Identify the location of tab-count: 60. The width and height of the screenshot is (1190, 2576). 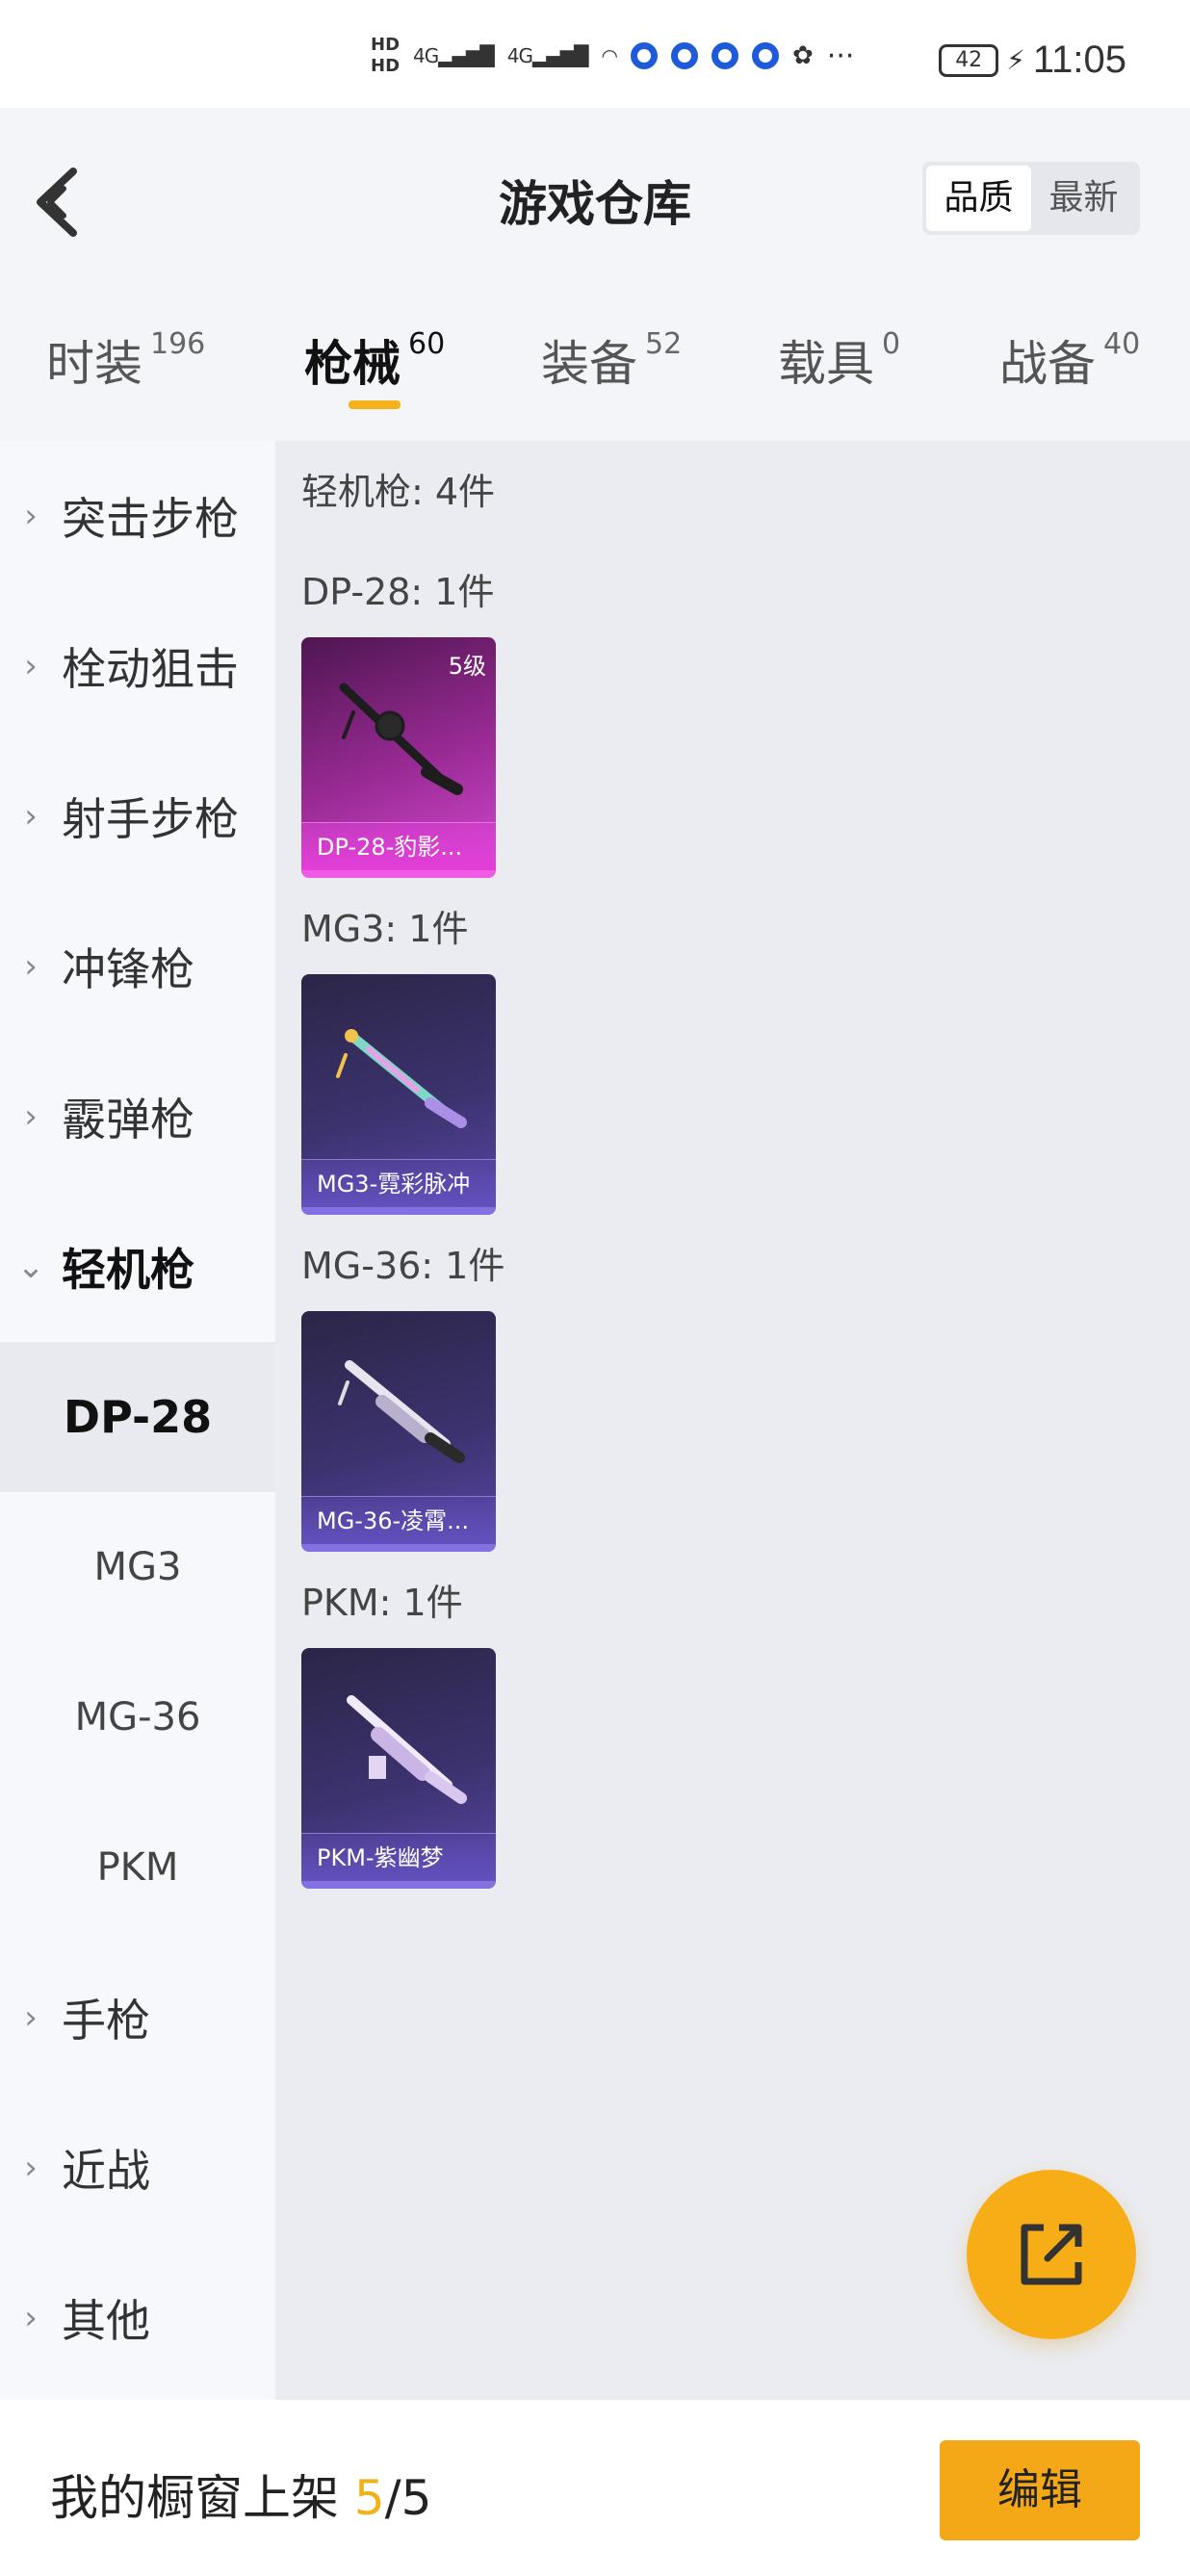
(427, 344).